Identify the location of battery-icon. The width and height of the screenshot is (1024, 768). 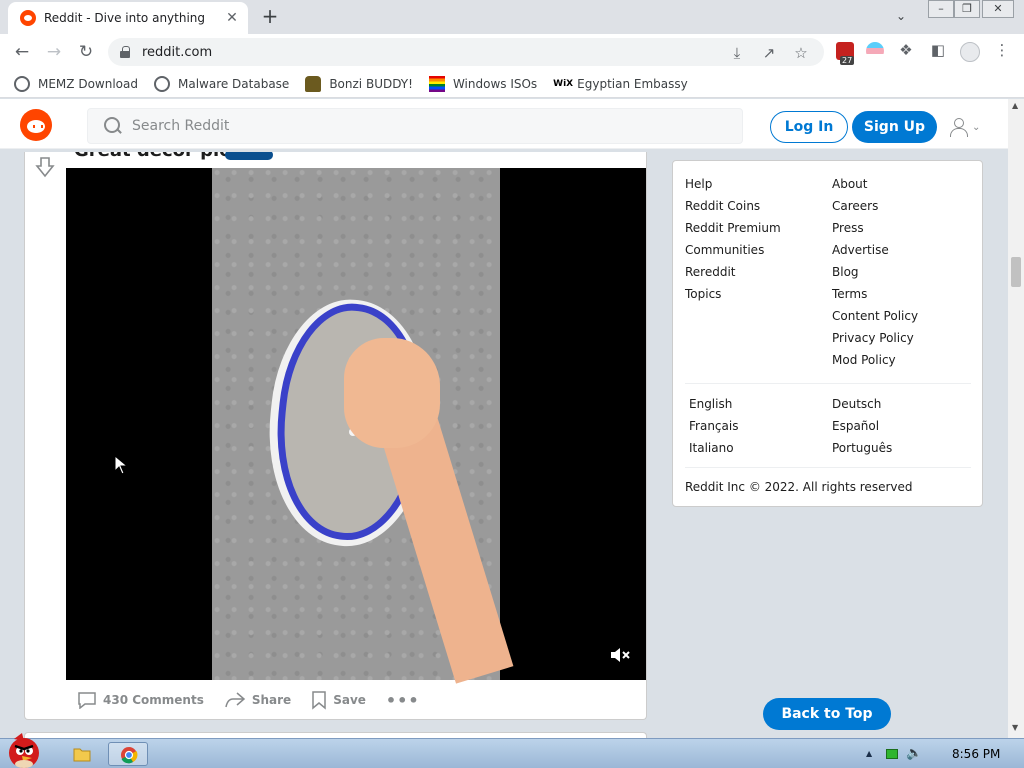
(892, 753).